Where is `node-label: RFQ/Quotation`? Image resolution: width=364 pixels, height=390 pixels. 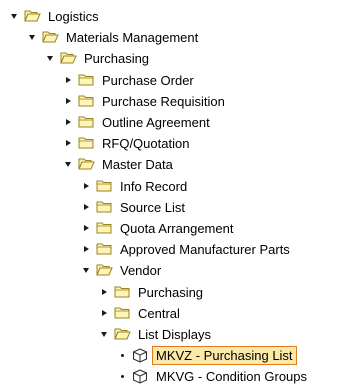
node-label: RFQ/Quotation is located at coordinates (145, 143).